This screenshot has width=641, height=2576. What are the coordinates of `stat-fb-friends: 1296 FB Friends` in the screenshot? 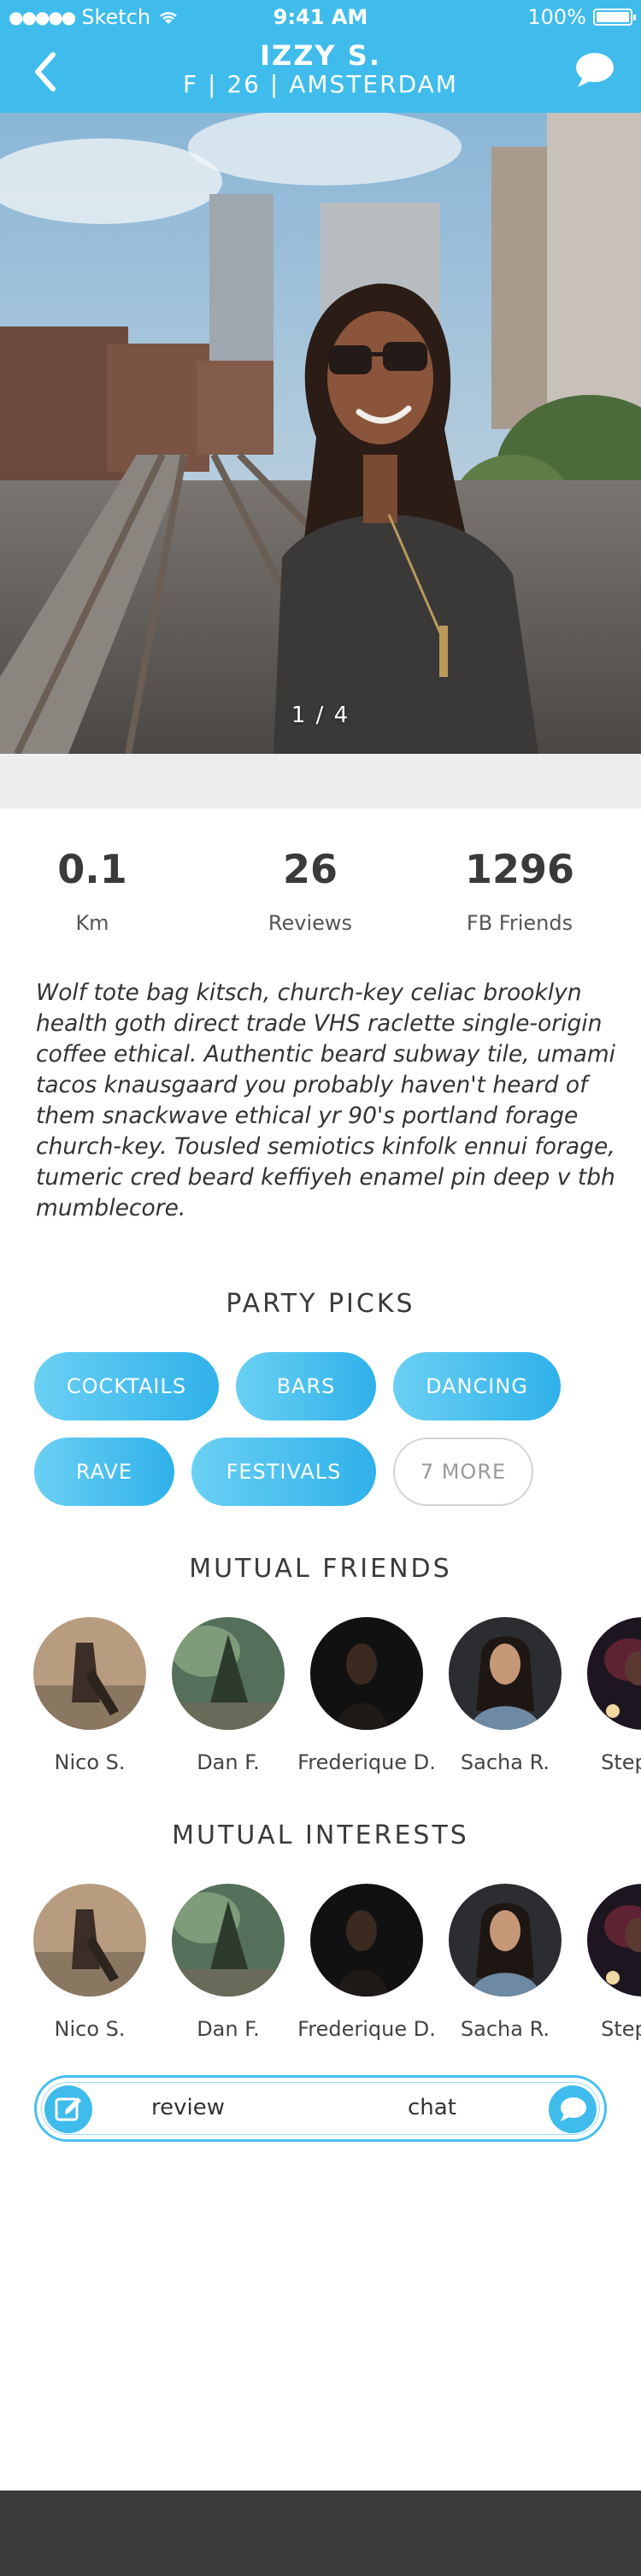 It's located at (519, 890).